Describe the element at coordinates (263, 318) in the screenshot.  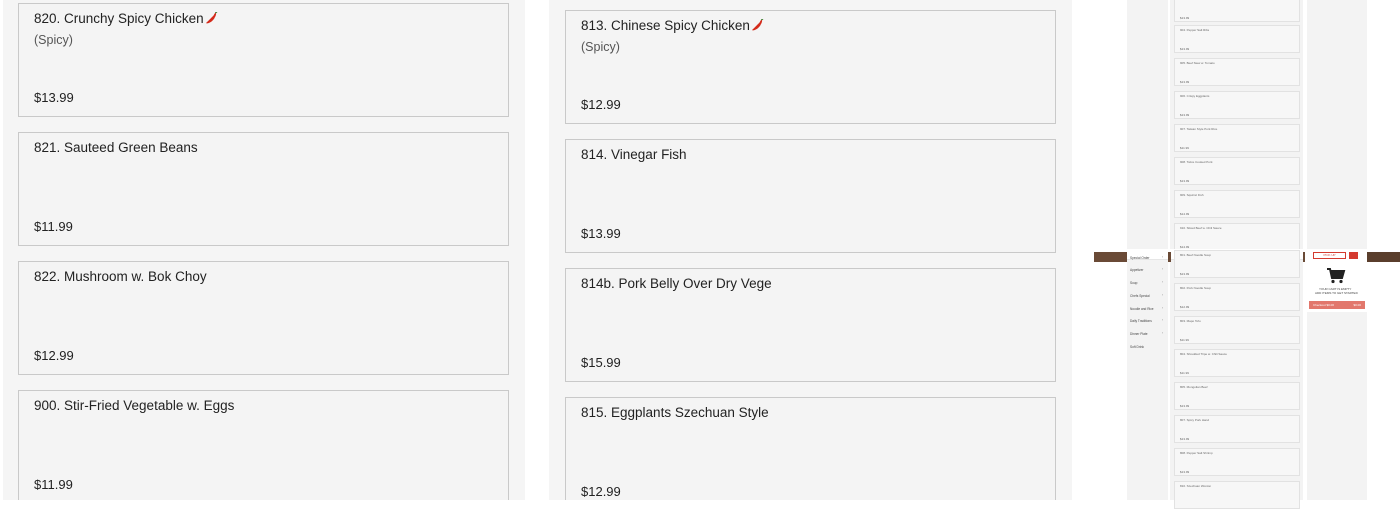
I see `menu-item-card: 822. Mushroom w. Bok Choy $12.99` at that location.